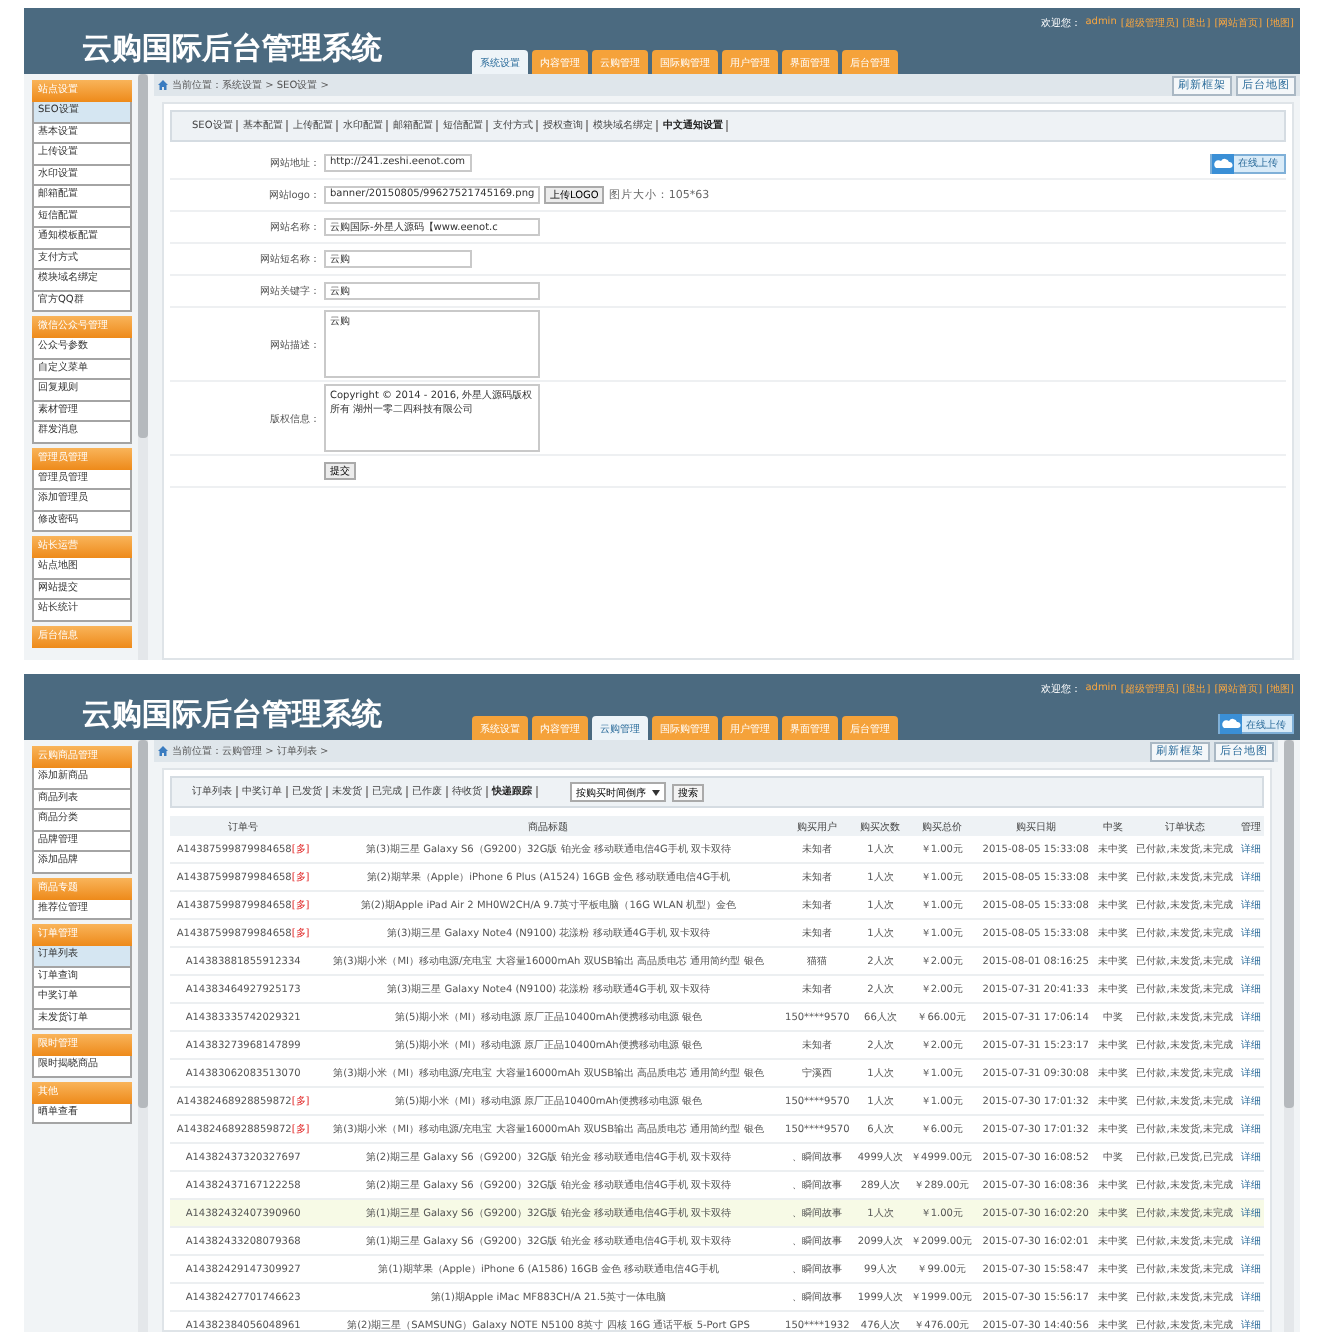  I want to click on caret-icon, so click(656, 792).